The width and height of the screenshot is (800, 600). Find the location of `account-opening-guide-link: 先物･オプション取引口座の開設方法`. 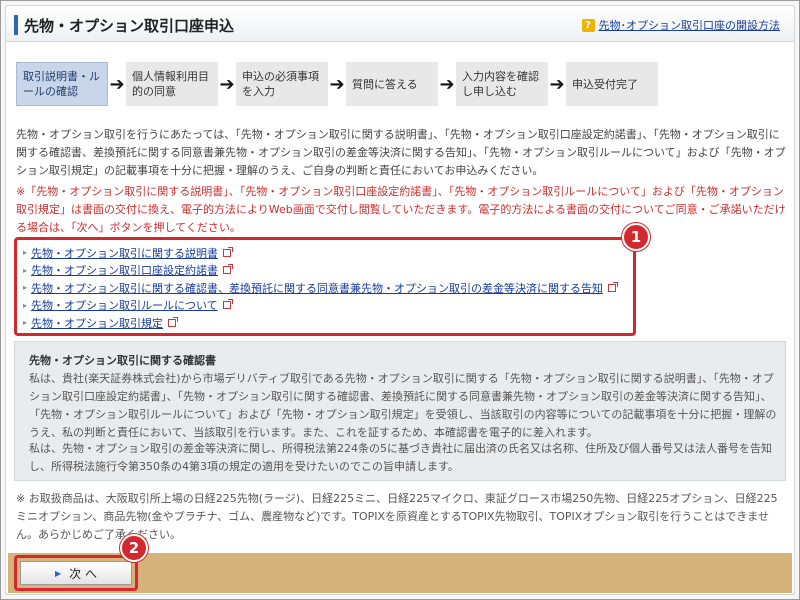

account-opening-guide-link: 先物･オプション取引口座の開設方法 is located at coordinates (690, 25).